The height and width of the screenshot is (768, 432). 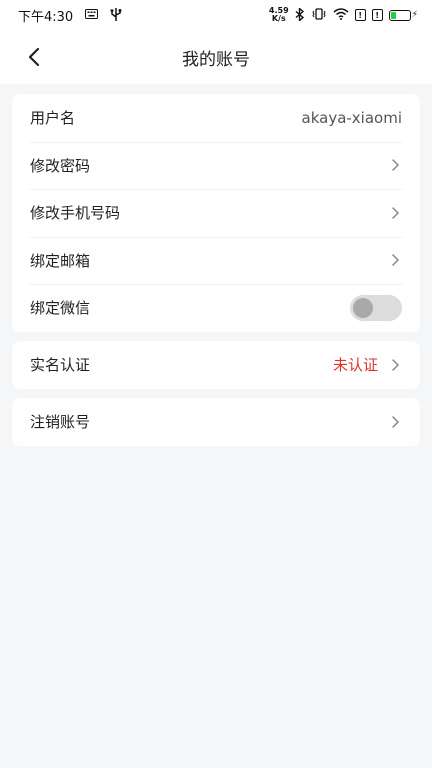 I want to click on back-arrow-icon, so click(x=34, y=57).